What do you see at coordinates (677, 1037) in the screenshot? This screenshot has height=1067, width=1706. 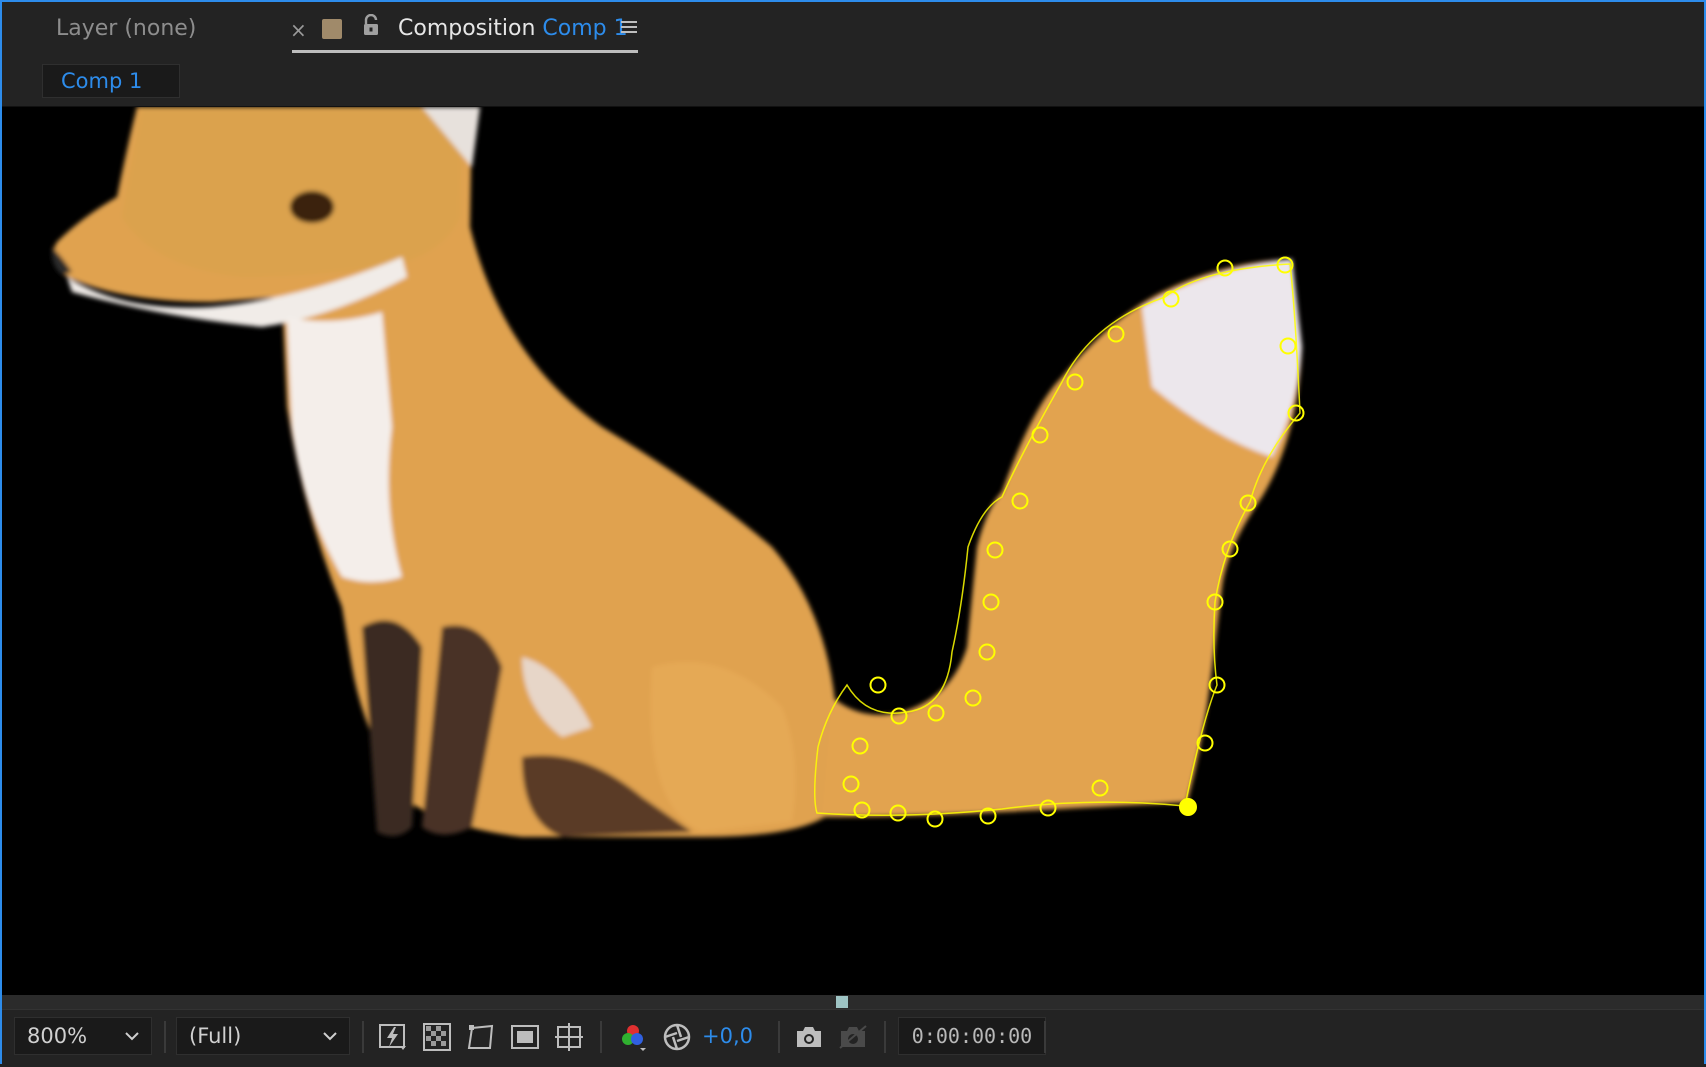 I see `color-management-icon` at bounding box center [677, 1037].